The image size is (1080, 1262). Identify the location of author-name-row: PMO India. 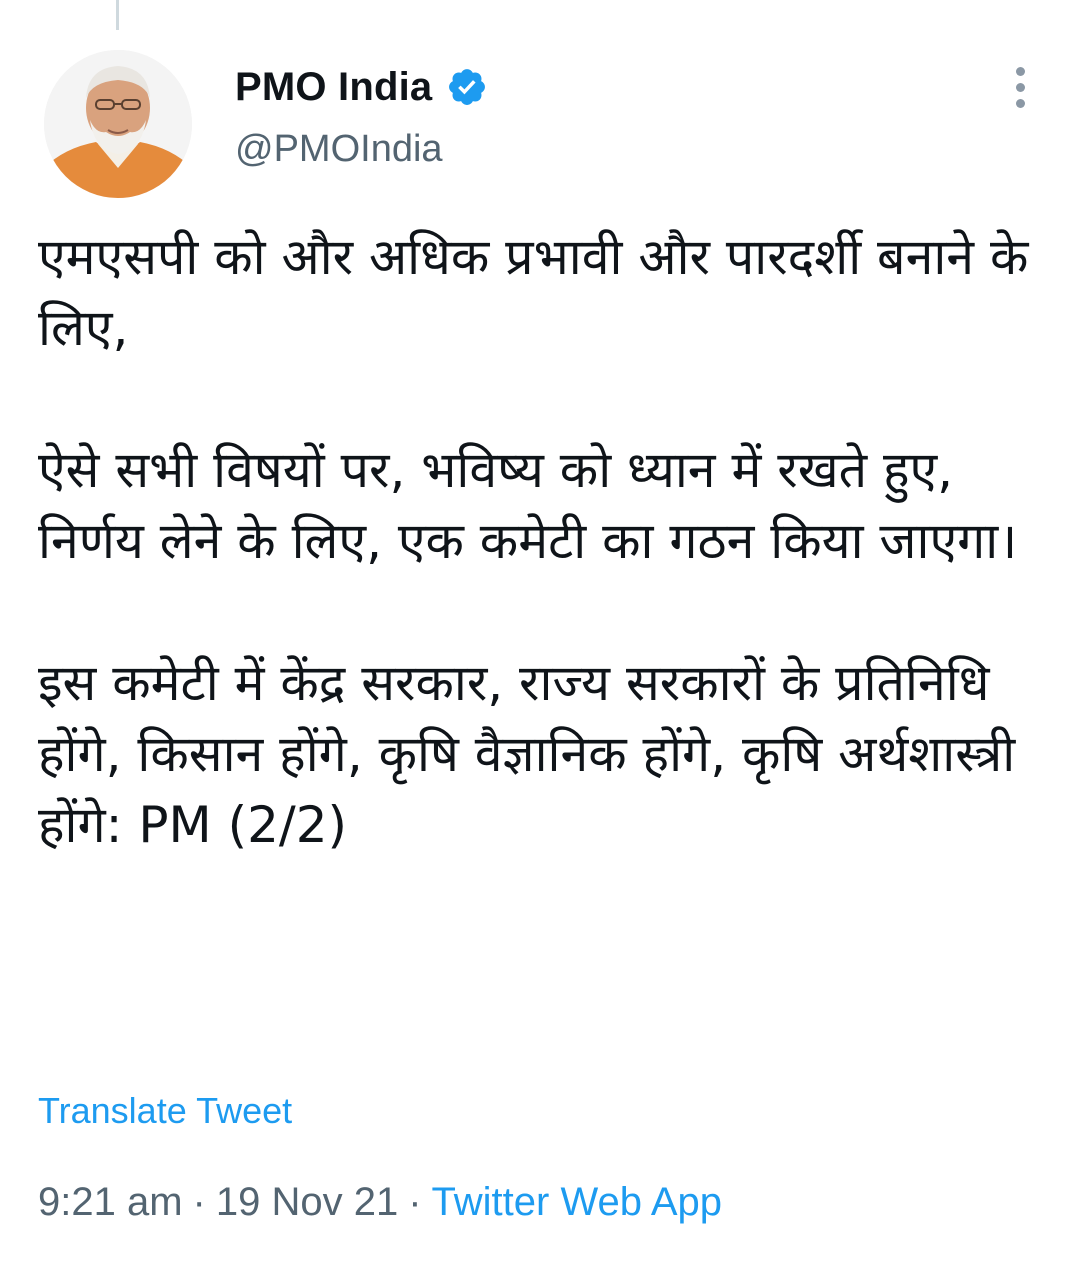
(361, 87).